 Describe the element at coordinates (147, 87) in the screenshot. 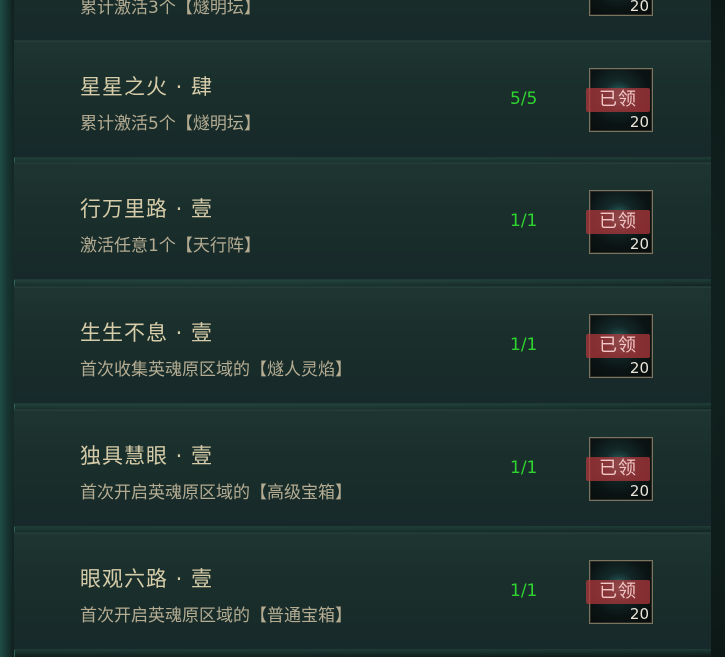

I see `achievement-title: 星星之火 · 肆` at that location.